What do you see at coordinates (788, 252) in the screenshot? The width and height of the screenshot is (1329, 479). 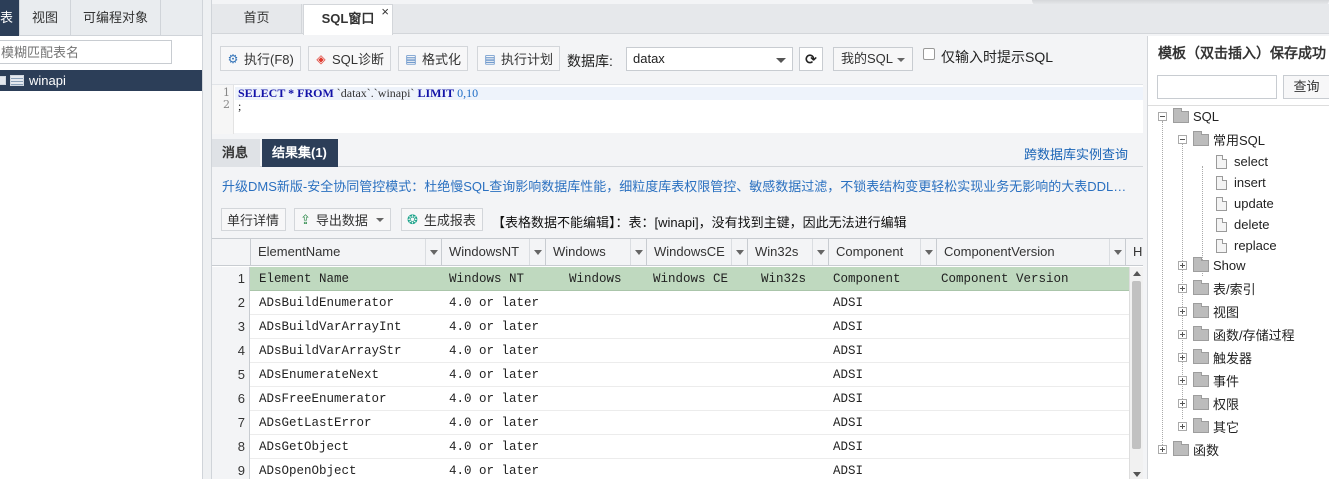 I see `column-header: Win32s` at bounding box center [788, 252].